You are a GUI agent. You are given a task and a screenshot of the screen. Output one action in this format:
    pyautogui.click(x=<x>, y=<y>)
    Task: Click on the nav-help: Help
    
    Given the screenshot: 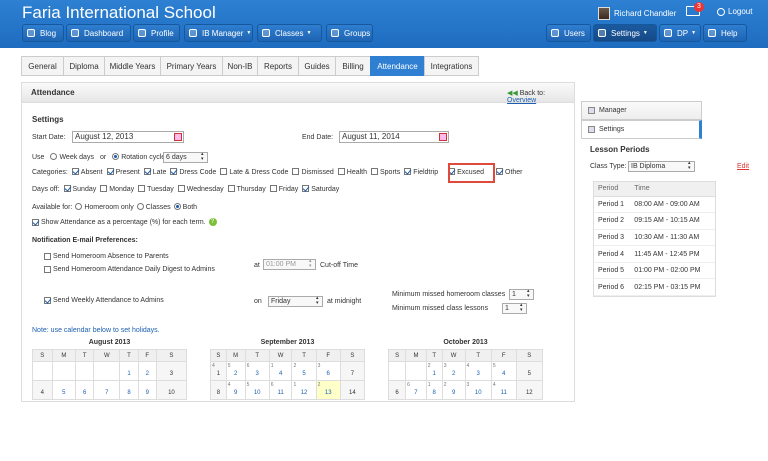 What is the action you would take?
    pyautogui.click(x=725, y=33)
    